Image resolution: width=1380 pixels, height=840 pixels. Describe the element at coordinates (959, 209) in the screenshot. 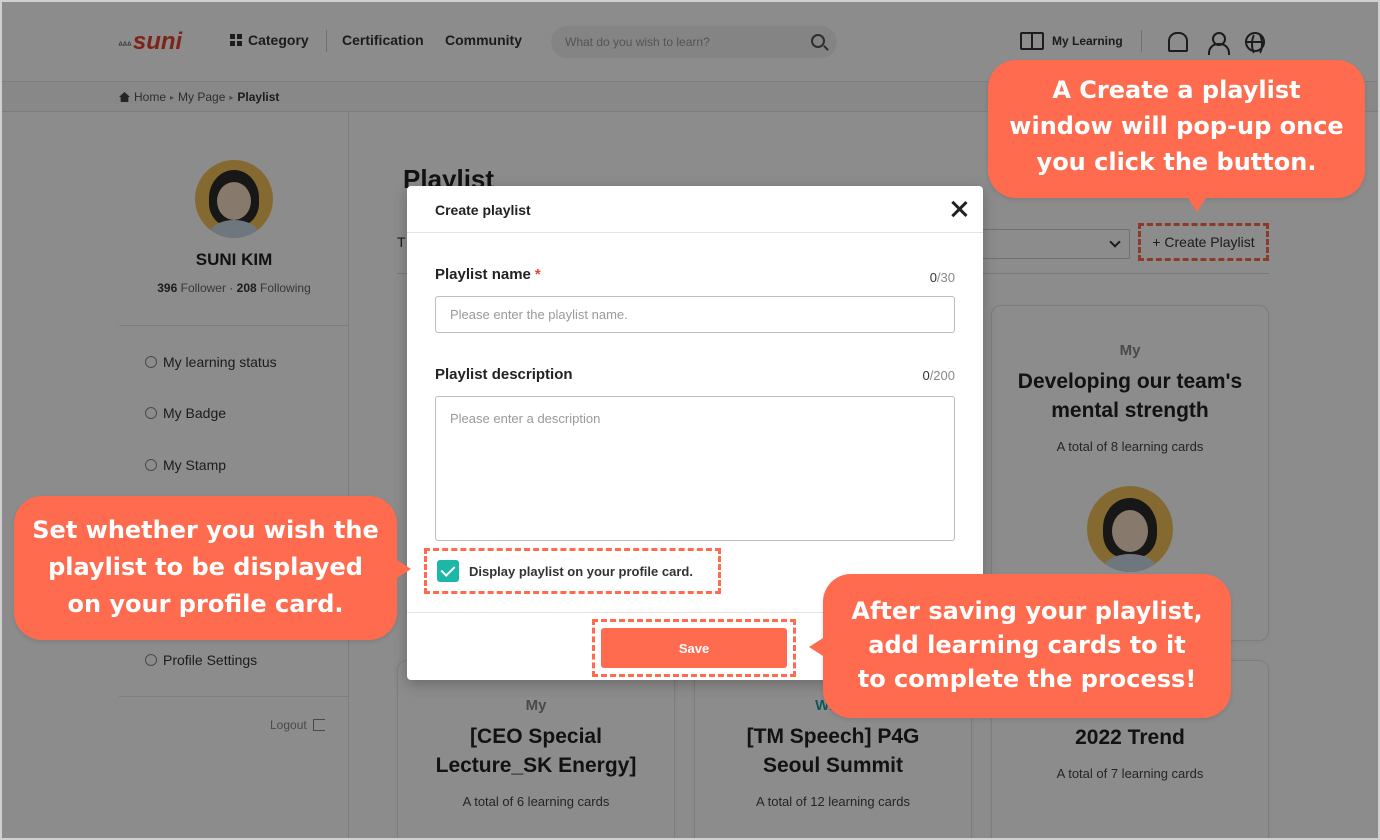

I see `close-icon` at that location.